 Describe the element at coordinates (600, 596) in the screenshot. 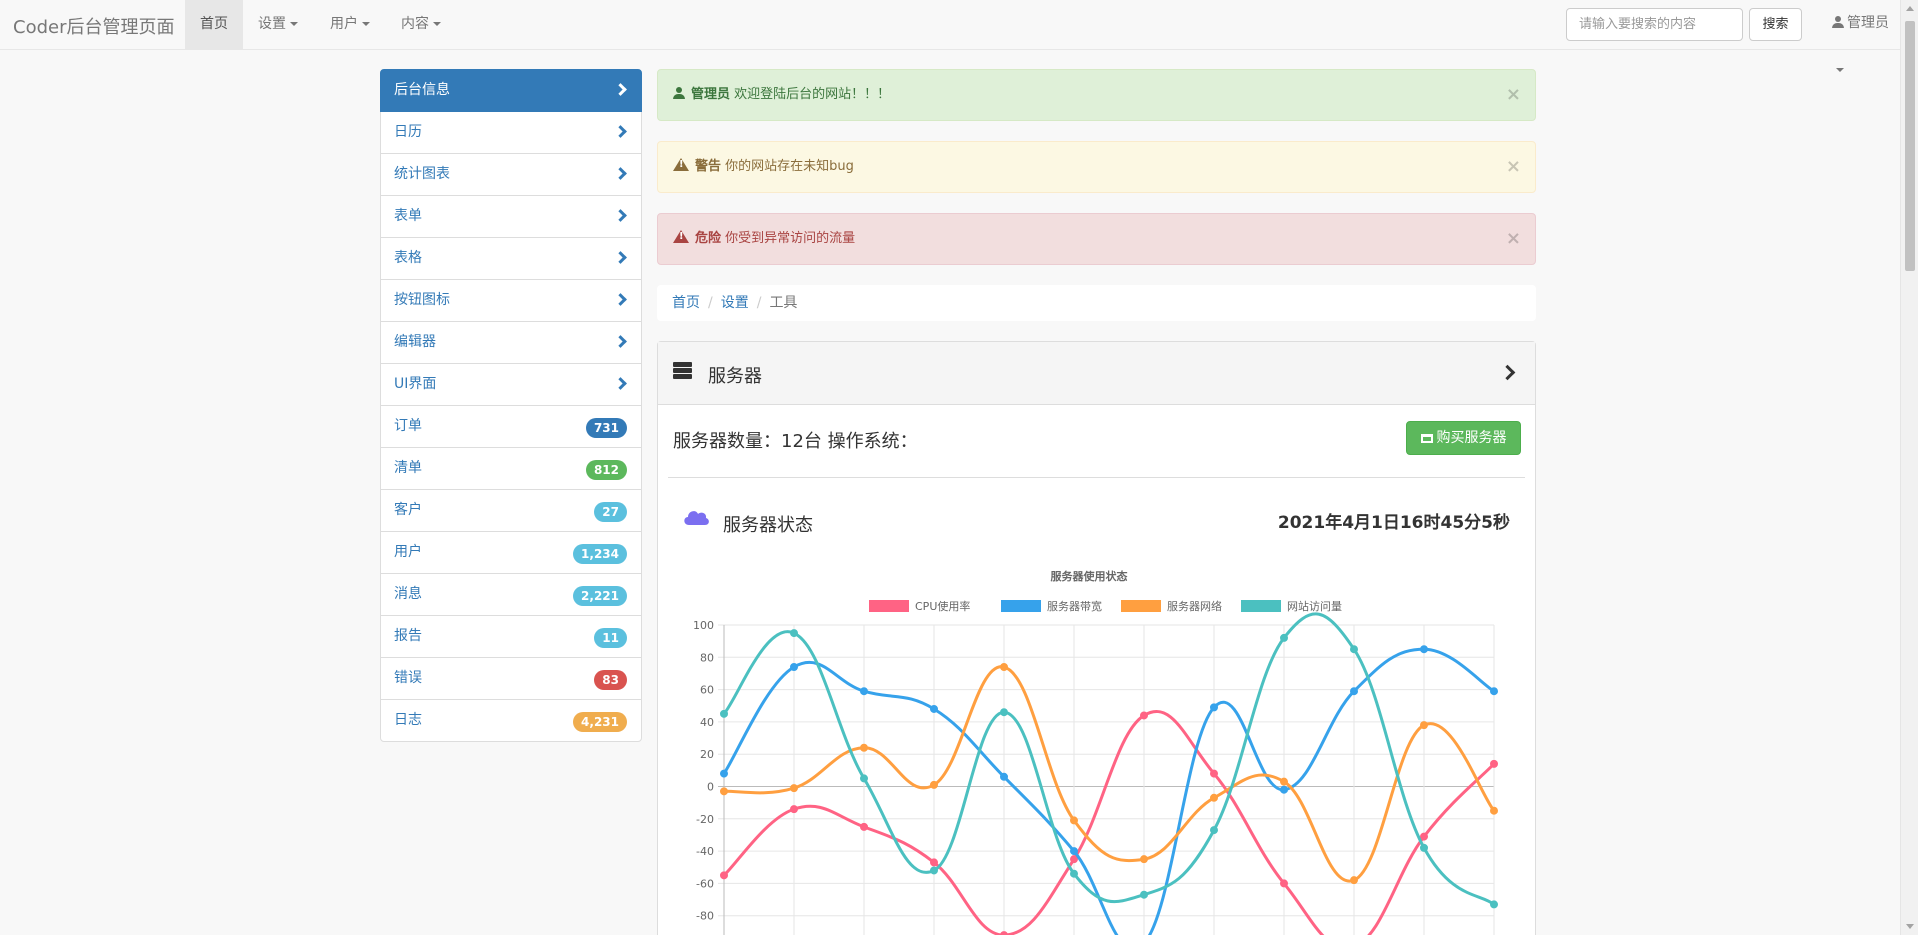

I see `count-badge: 2,221` at that location.